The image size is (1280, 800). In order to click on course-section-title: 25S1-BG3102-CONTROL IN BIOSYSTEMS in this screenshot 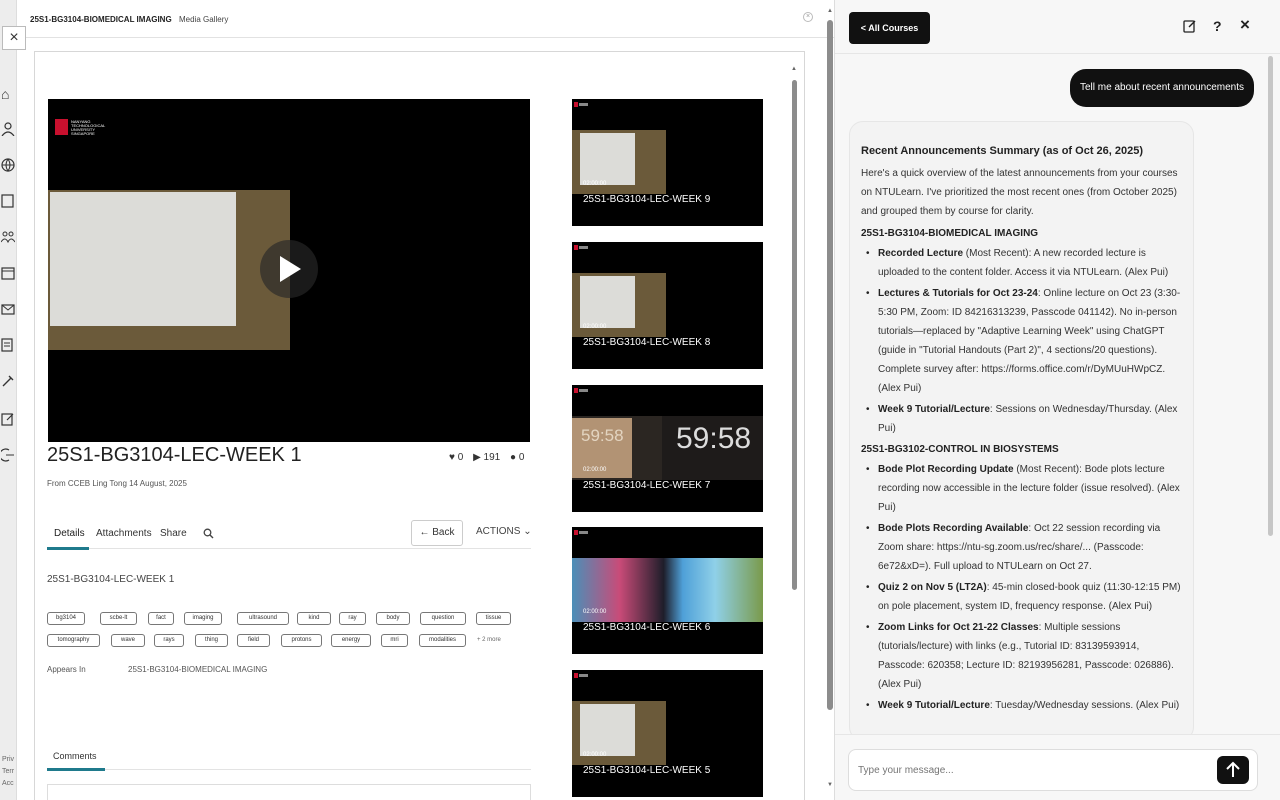, I will do `click(960, 449)`.